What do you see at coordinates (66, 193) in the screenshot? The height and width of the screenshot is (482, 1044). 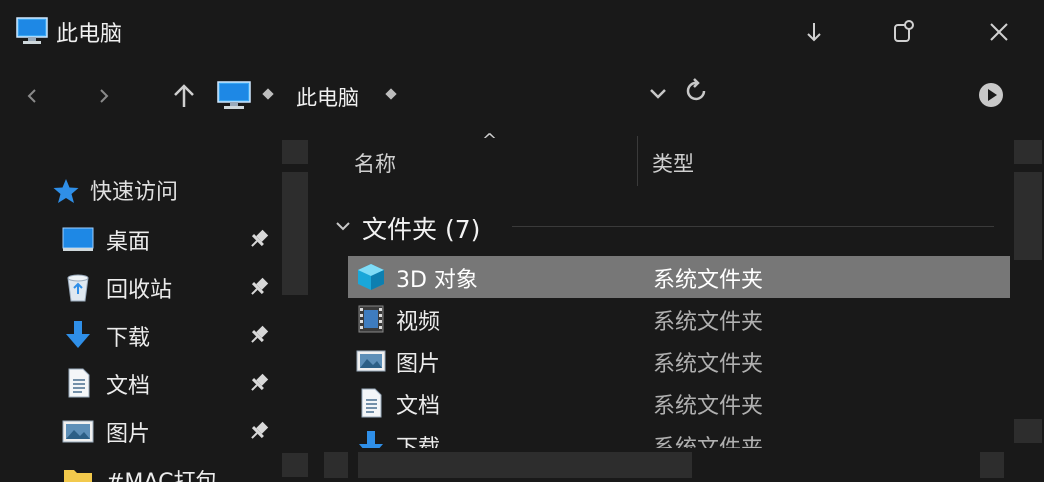 I see `star-icon` at bounding box center [66, 193].